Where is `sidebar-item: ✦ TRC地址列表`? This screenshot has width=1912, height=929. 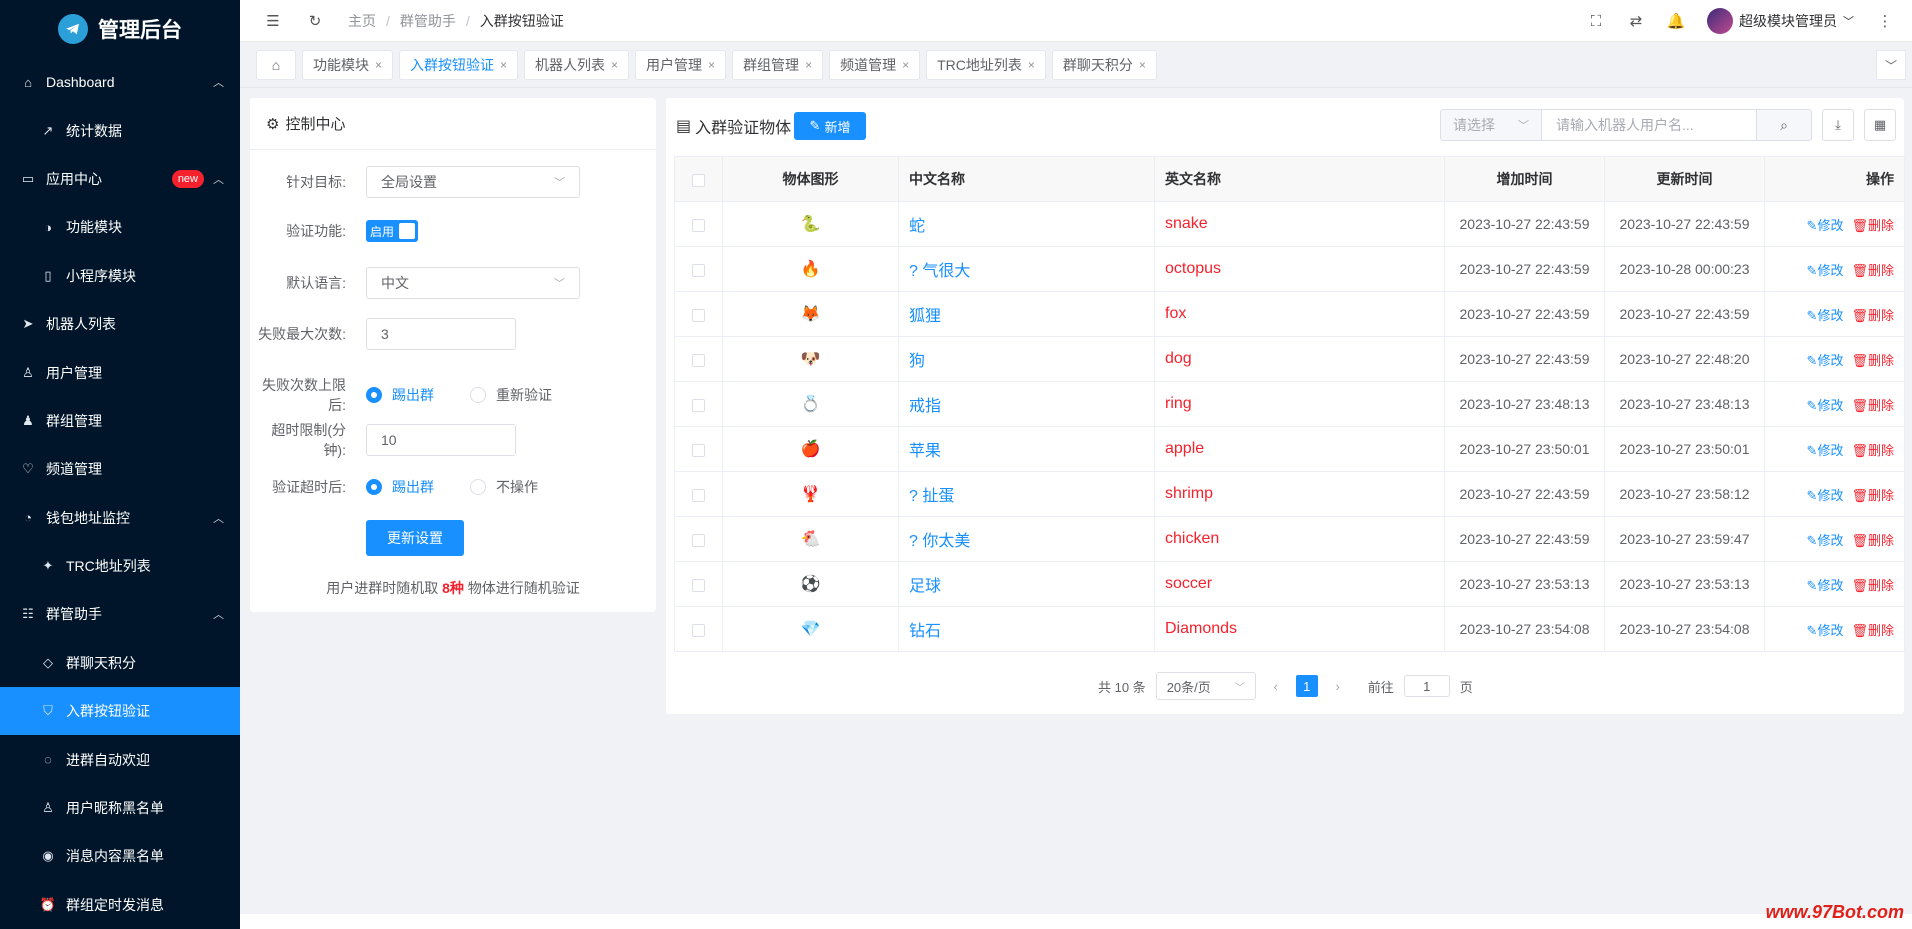
sidebar-item: ✦ TRC地址列表 is located at coordinates (120, 566).